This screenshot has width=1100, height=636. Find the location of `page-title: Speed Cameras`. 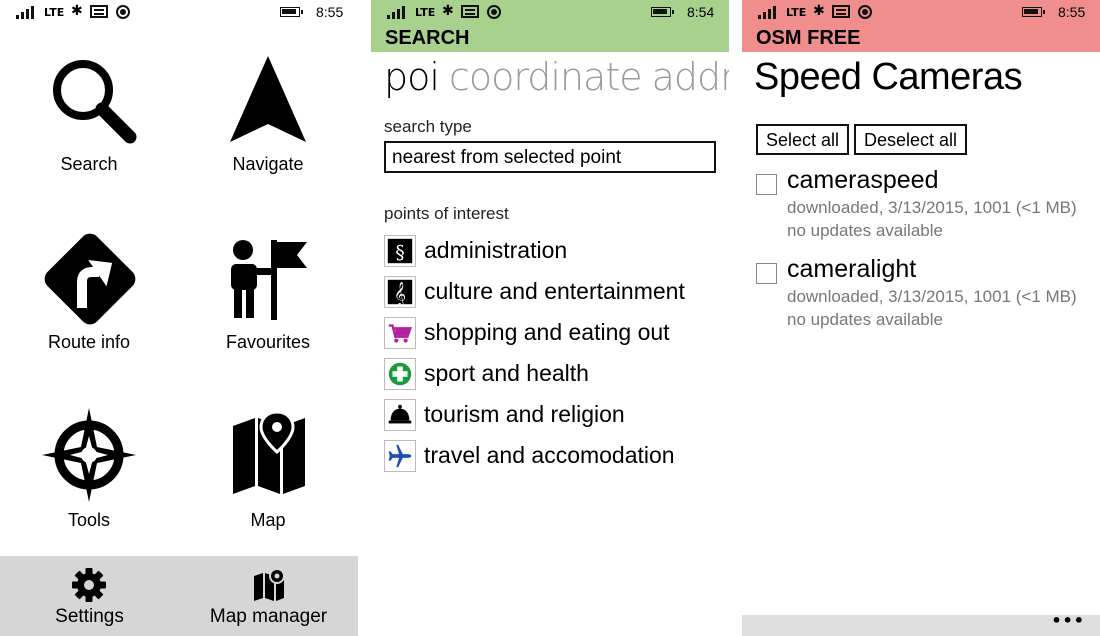

page-title: Speed Cameras is located at coordinates (888, 77).